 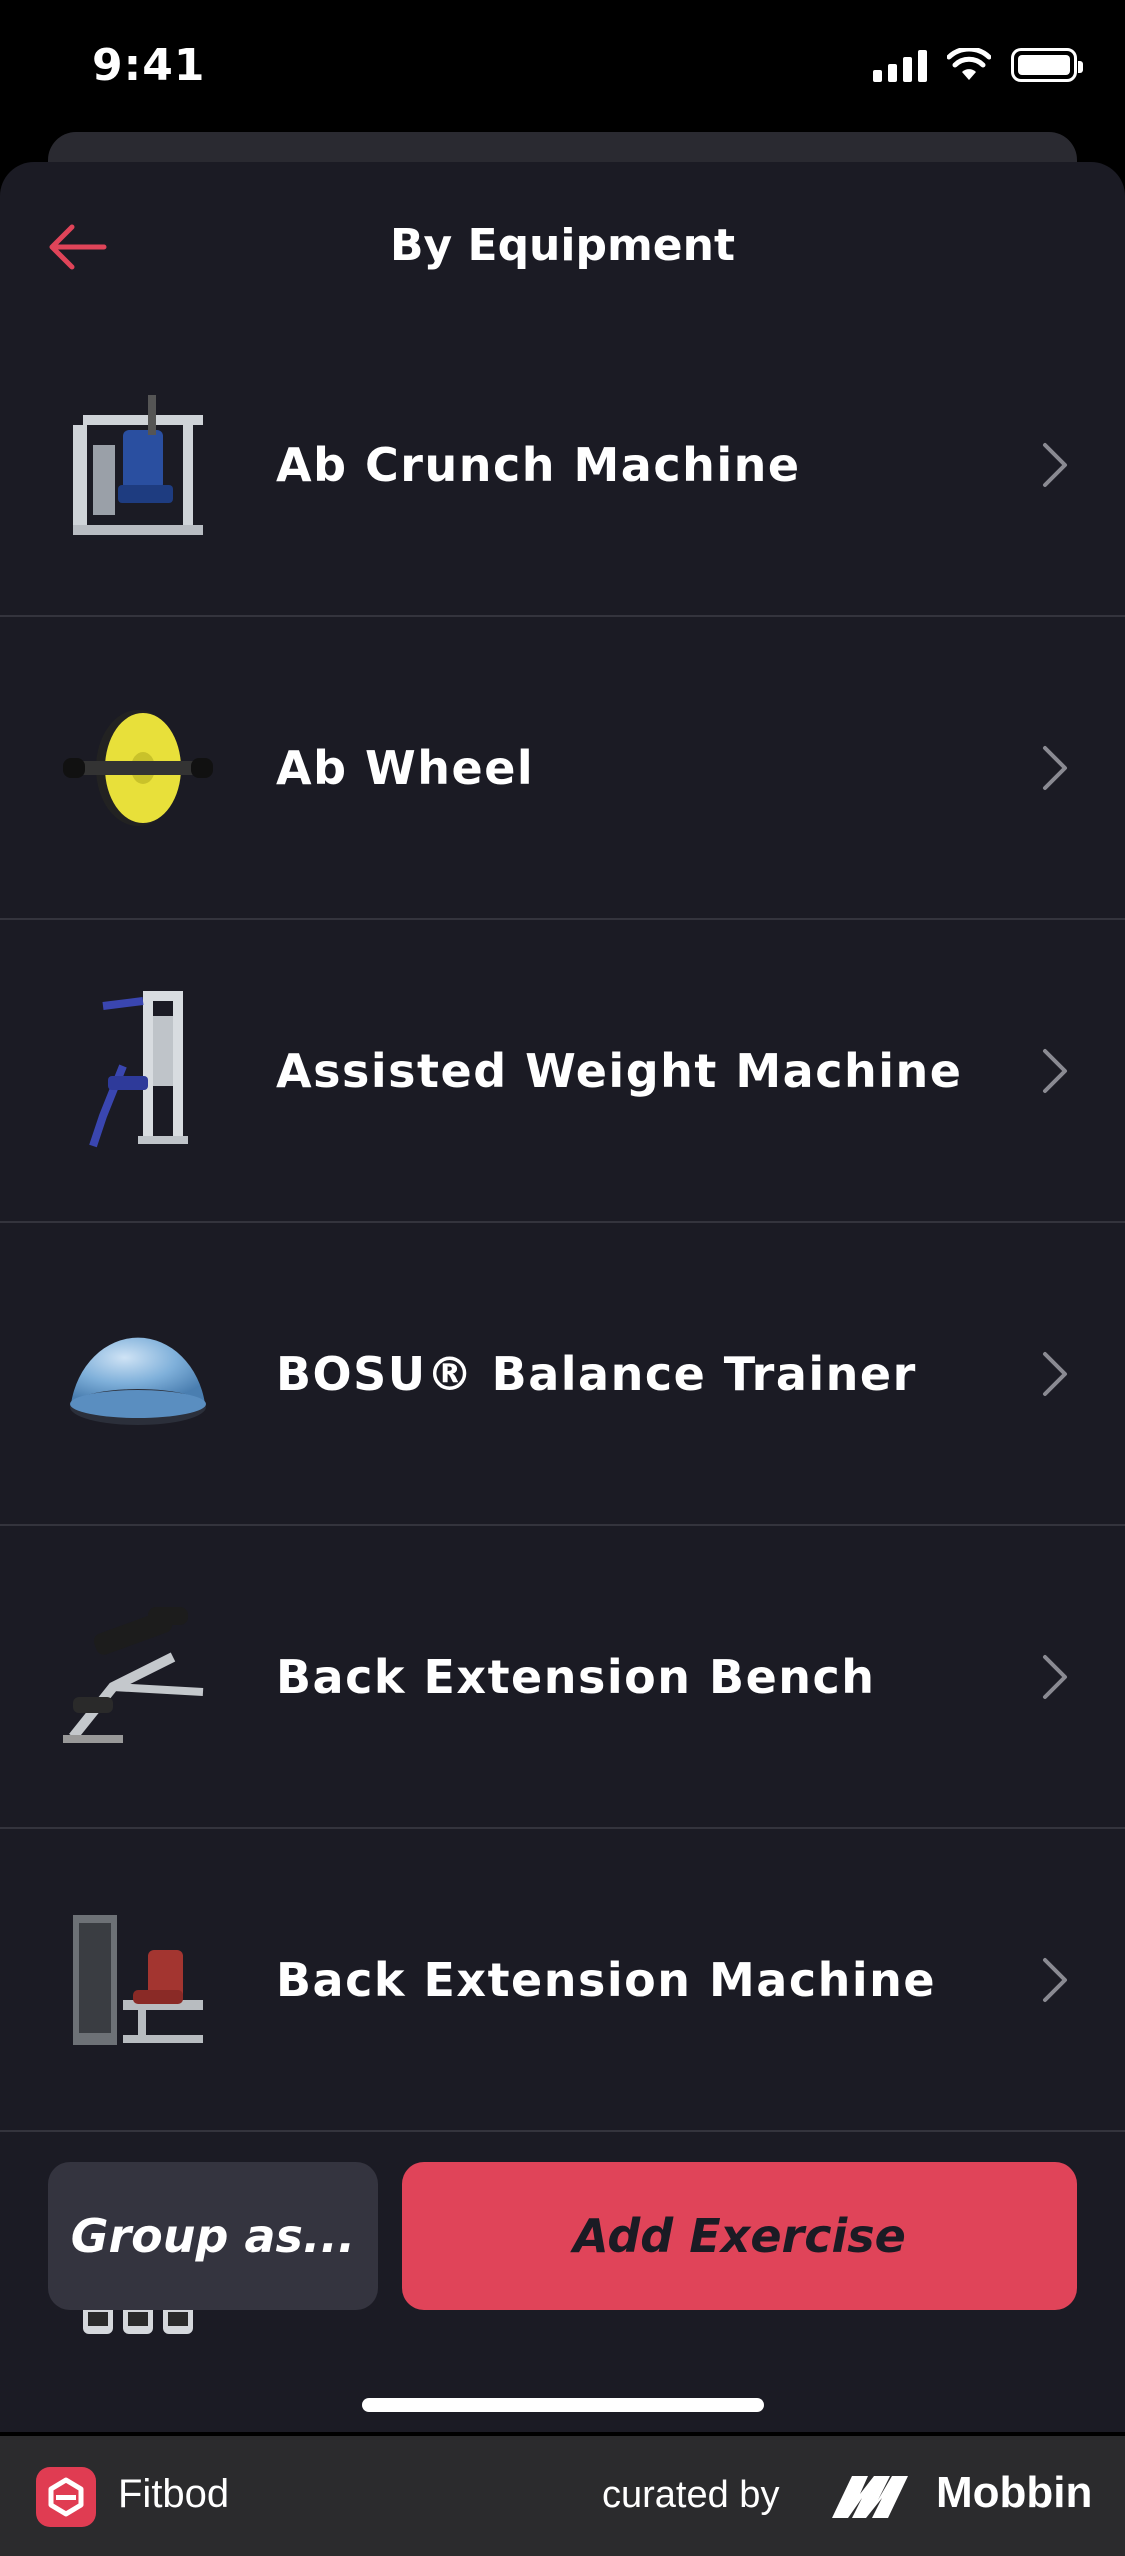 I want to click on equipment-row-ab-wheel: Ab Wheel, so click(x=562, y=768).